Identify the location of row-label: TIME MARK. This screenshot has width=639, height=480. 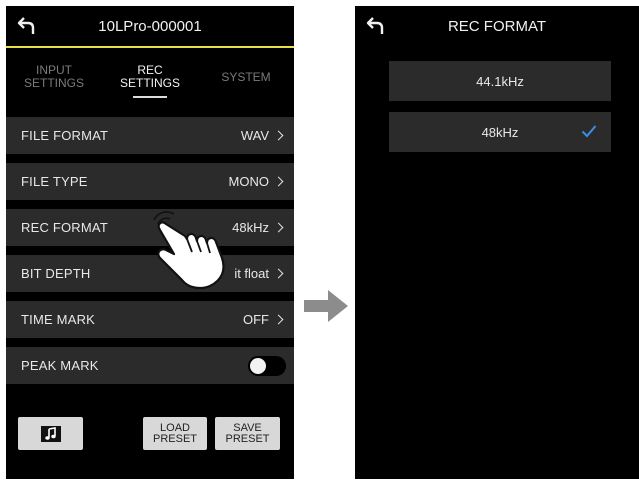
(58, 319).